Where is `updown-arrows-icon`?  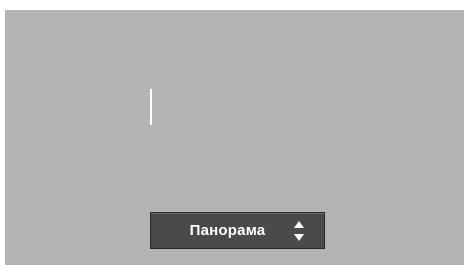 updown-arrows-icon is located at coordinates (299, 231).